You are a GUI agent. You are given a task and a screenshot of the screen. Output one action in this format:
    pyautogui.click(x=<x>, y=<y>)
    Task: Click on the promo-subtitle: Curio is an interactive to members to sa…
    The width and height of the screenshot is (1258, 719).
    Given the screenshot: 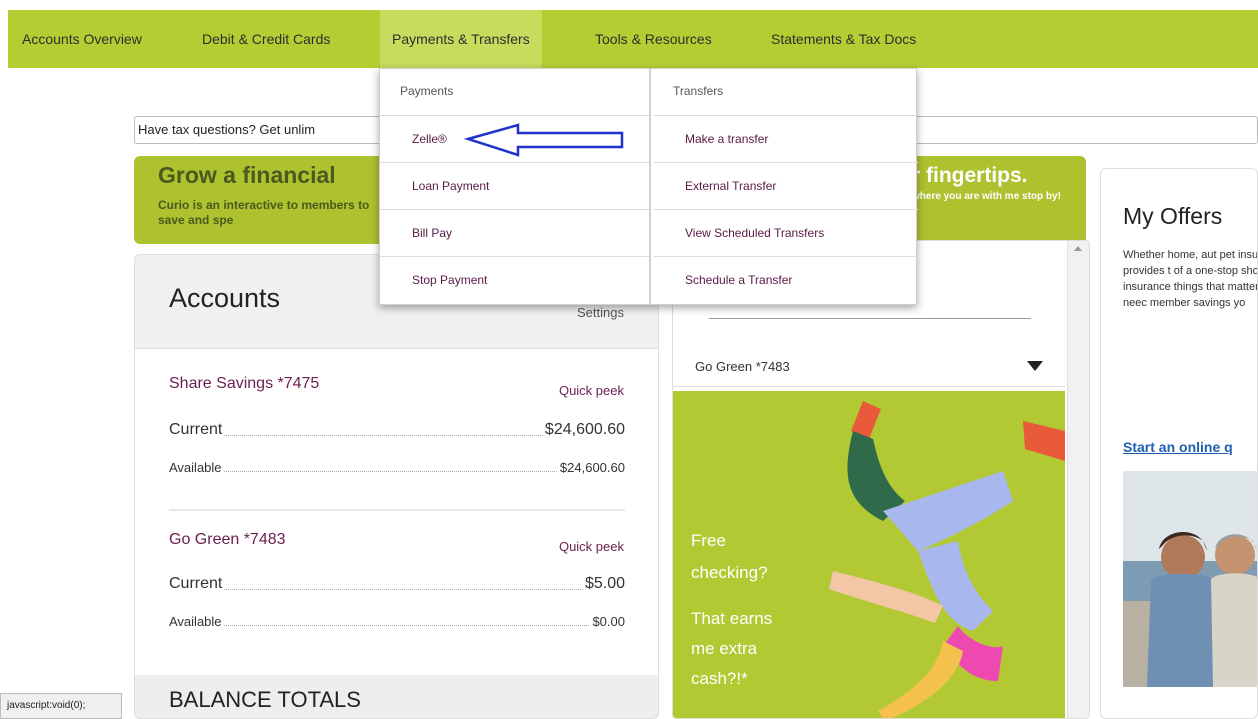 What is the action you would take?
    pyautogui.click(x=264, y=212)
    